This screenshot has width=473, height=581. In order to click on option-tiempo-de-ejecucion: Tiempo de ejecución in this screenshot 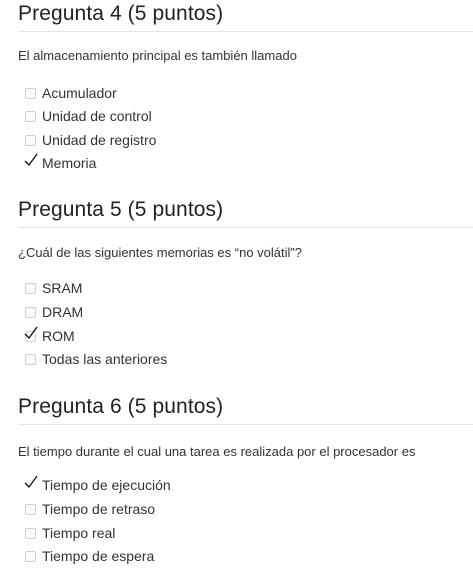, I will do `click(237, 484)`.